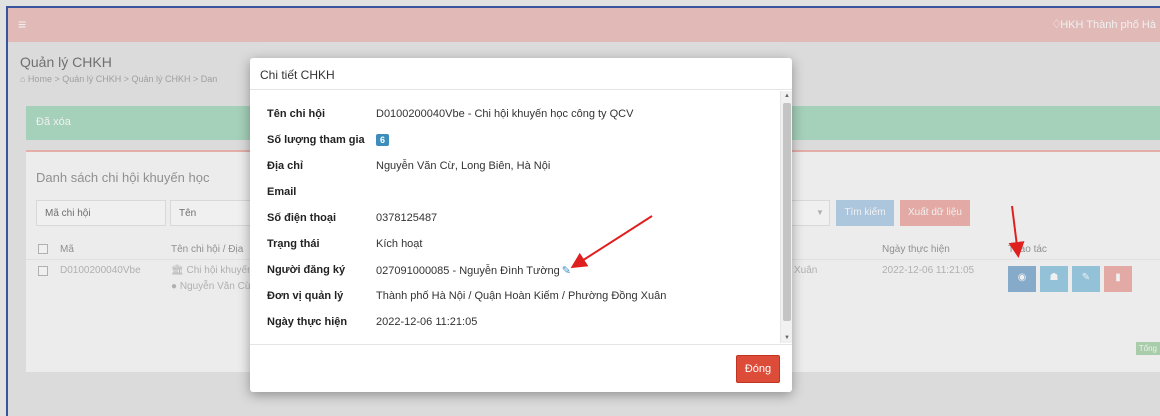 This screenshot has height=416, width=1160. Describe the element at coordinates (468, 271) in the screenshot. I see `registrant-value: 027091000085 - Nguyễn Đình Tường` at that location.